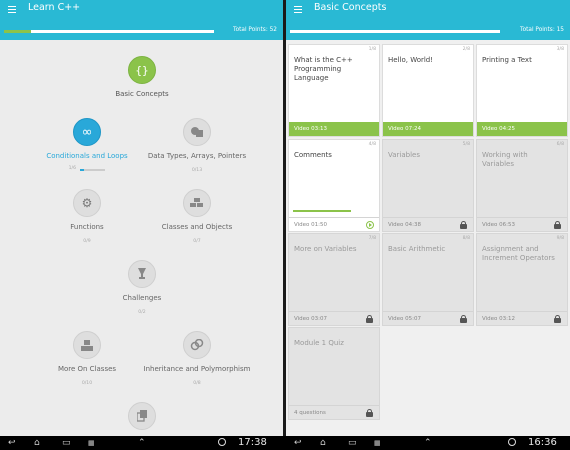 This screenshot has height=450, width=570. I want to click on lesson-card: 4/8 Comments Video 01:50, so click(334, 185).